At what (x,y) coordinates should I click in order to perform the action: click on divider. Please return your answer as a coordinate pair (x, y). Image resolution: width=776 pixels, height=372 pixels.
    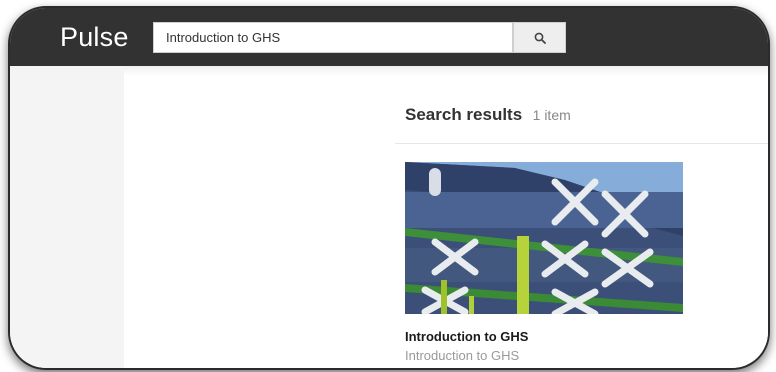
    Looking at the image, I should click on (581, 143).